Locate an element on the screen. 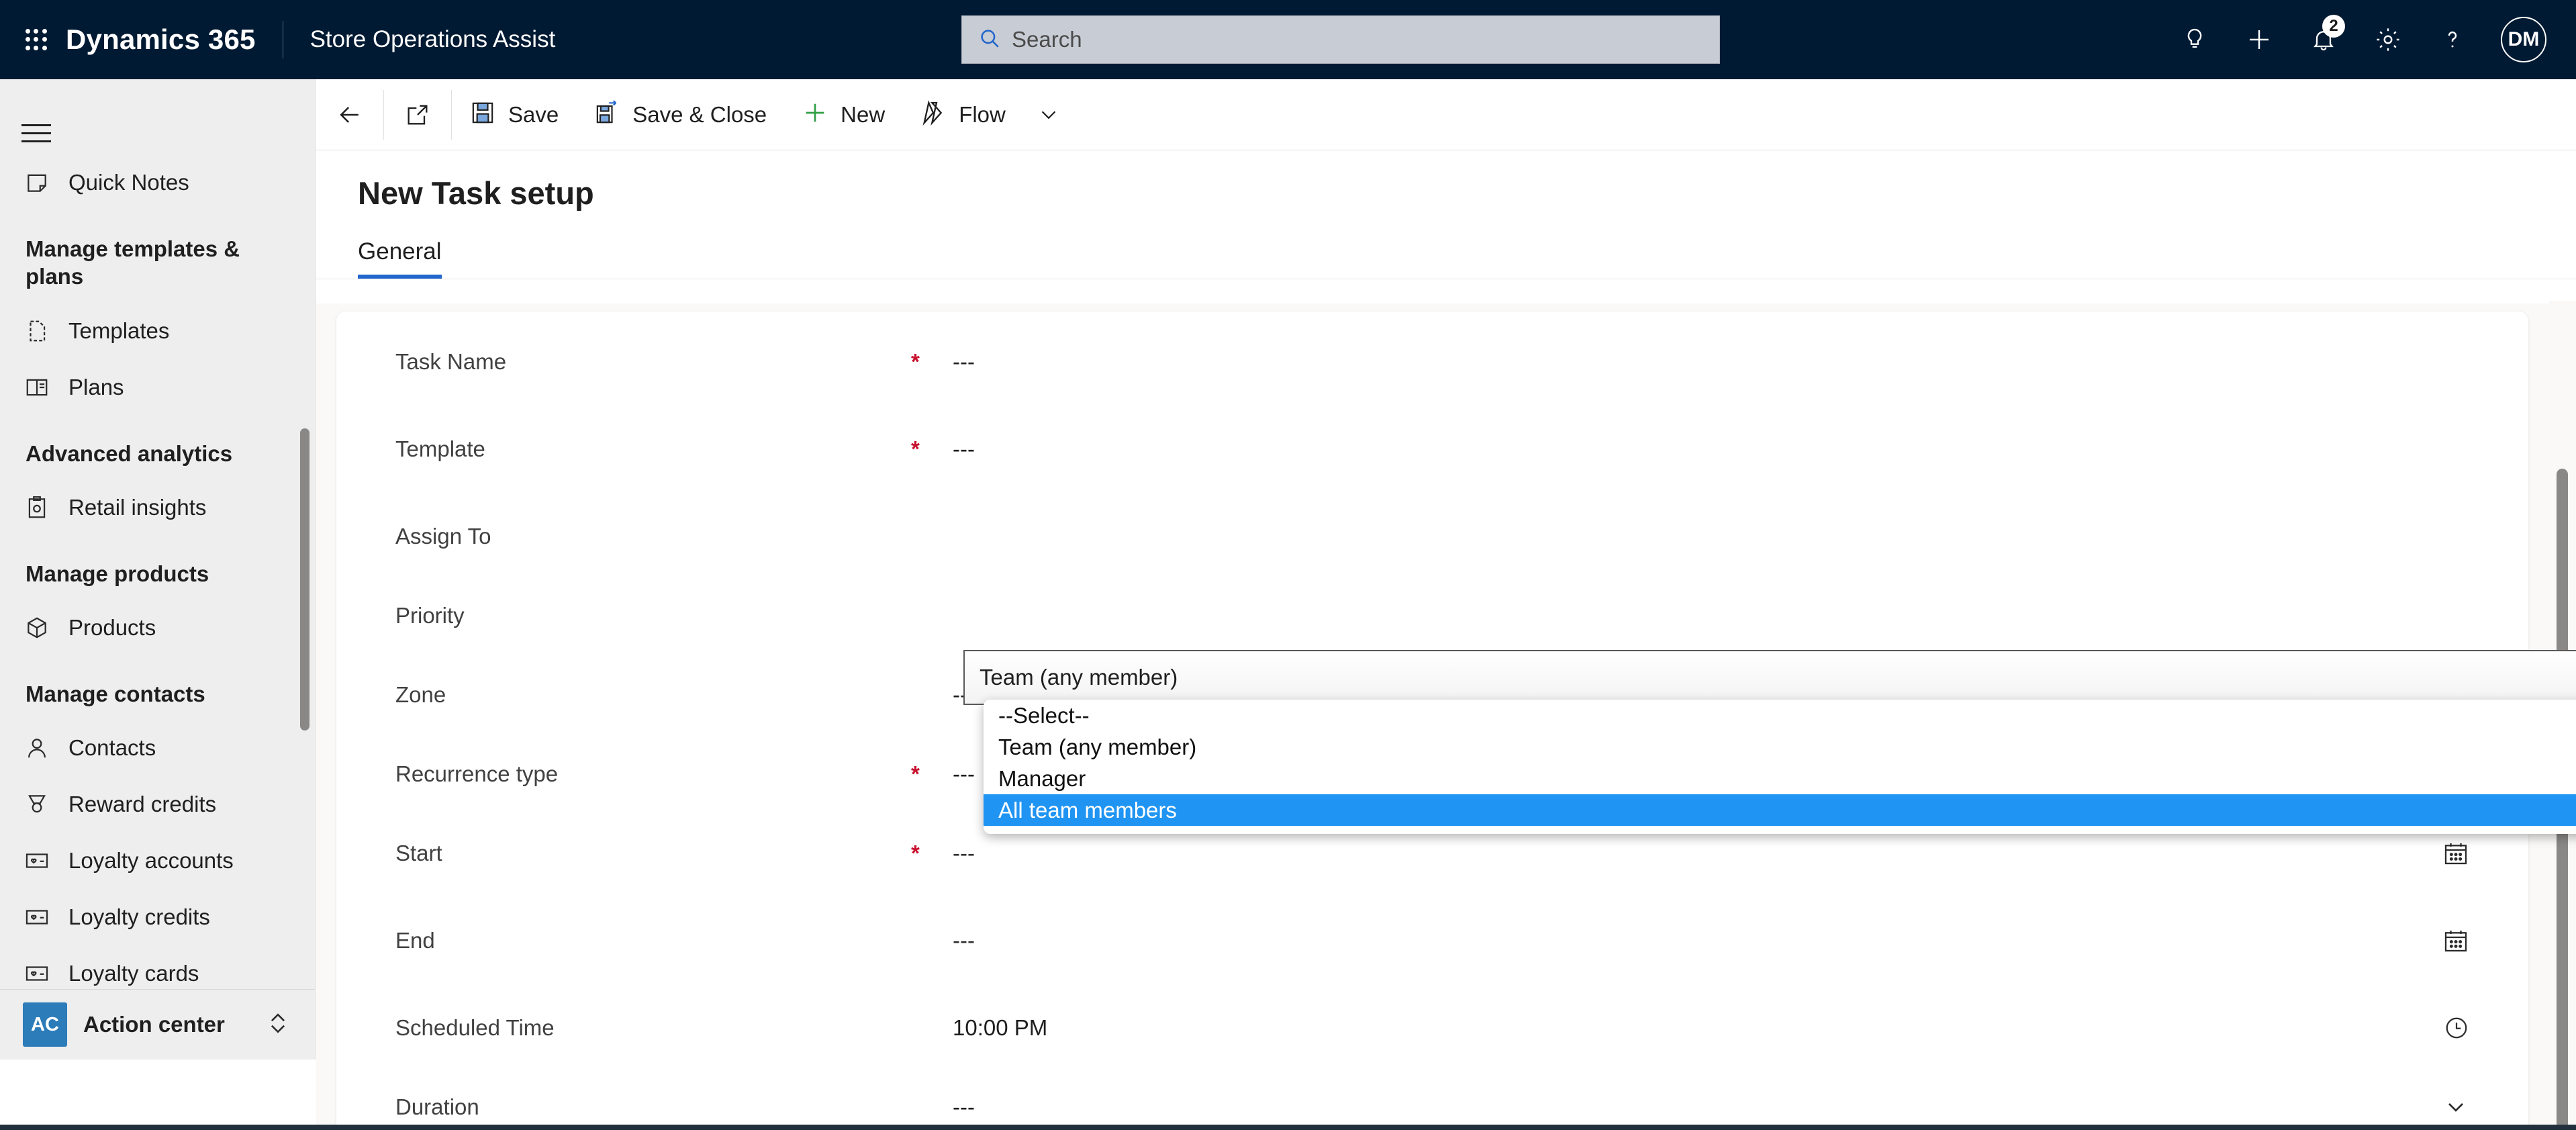 The image size is (2576, 1130). save-and-close-button: Save & Close is located at coordinates (680, 114).